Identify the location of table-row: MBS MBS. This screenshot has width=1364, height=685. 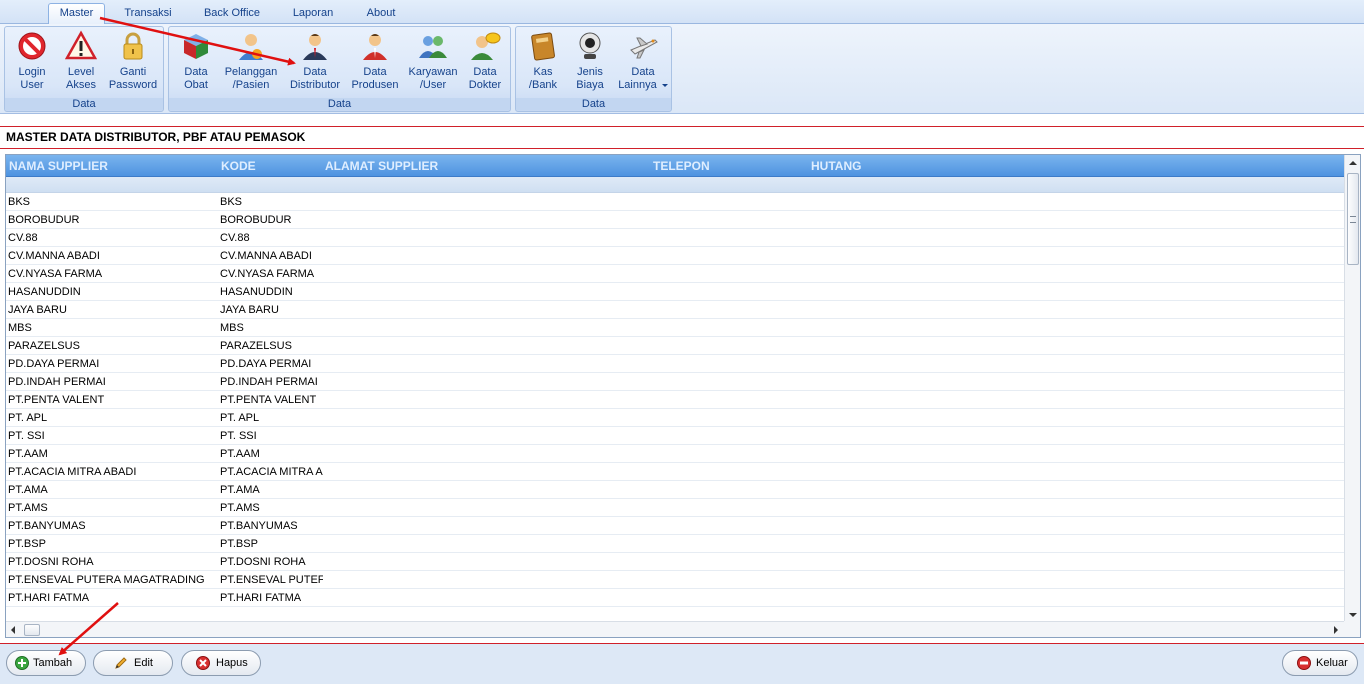
(675, 328).